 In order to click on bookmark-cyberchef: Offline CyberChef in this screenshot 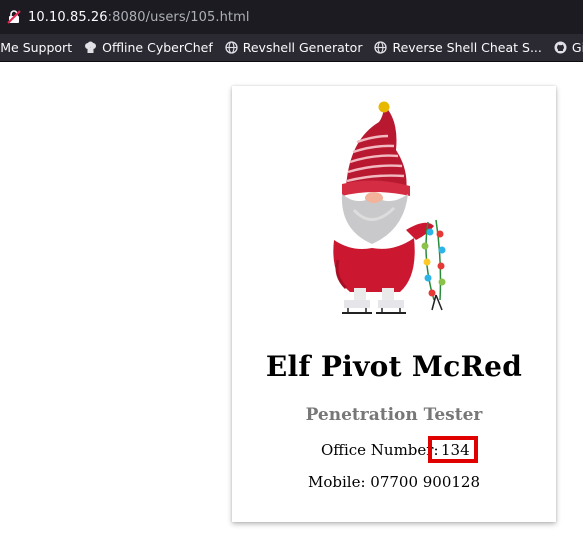, I will do `click(148, 47)`.